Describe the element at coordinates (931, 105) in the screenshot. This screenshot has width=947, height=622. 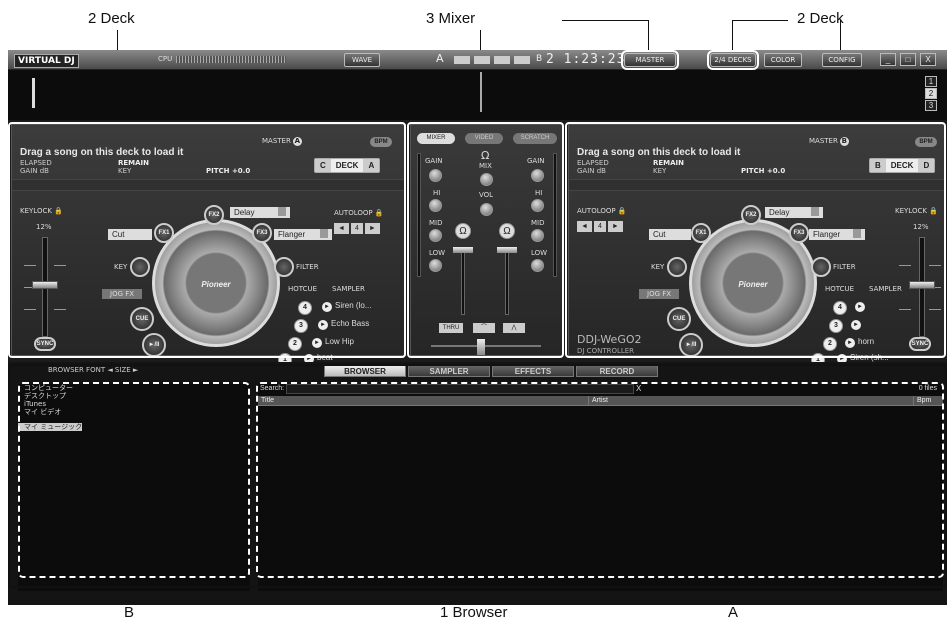
I see `deck-num-3: 3` at that location.